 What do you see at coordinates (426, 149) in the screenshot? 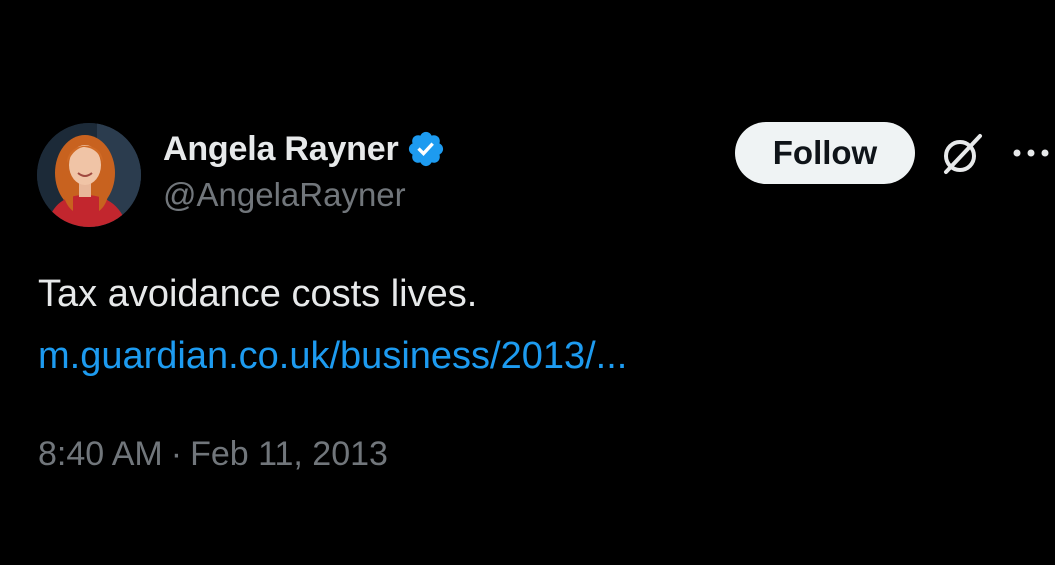
I see `verified-badge-icon` at bounding box center [426, 149].